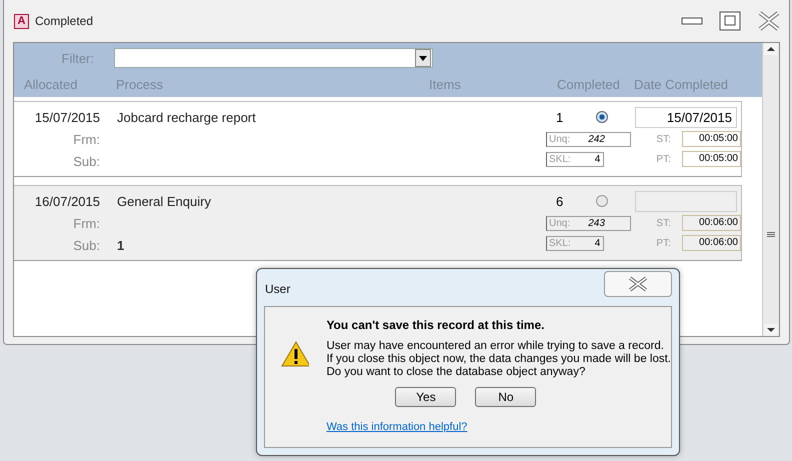  Describe the element at coordinates (681, 84) in the screenshot. I see `column-header: Date Completed` at that location.